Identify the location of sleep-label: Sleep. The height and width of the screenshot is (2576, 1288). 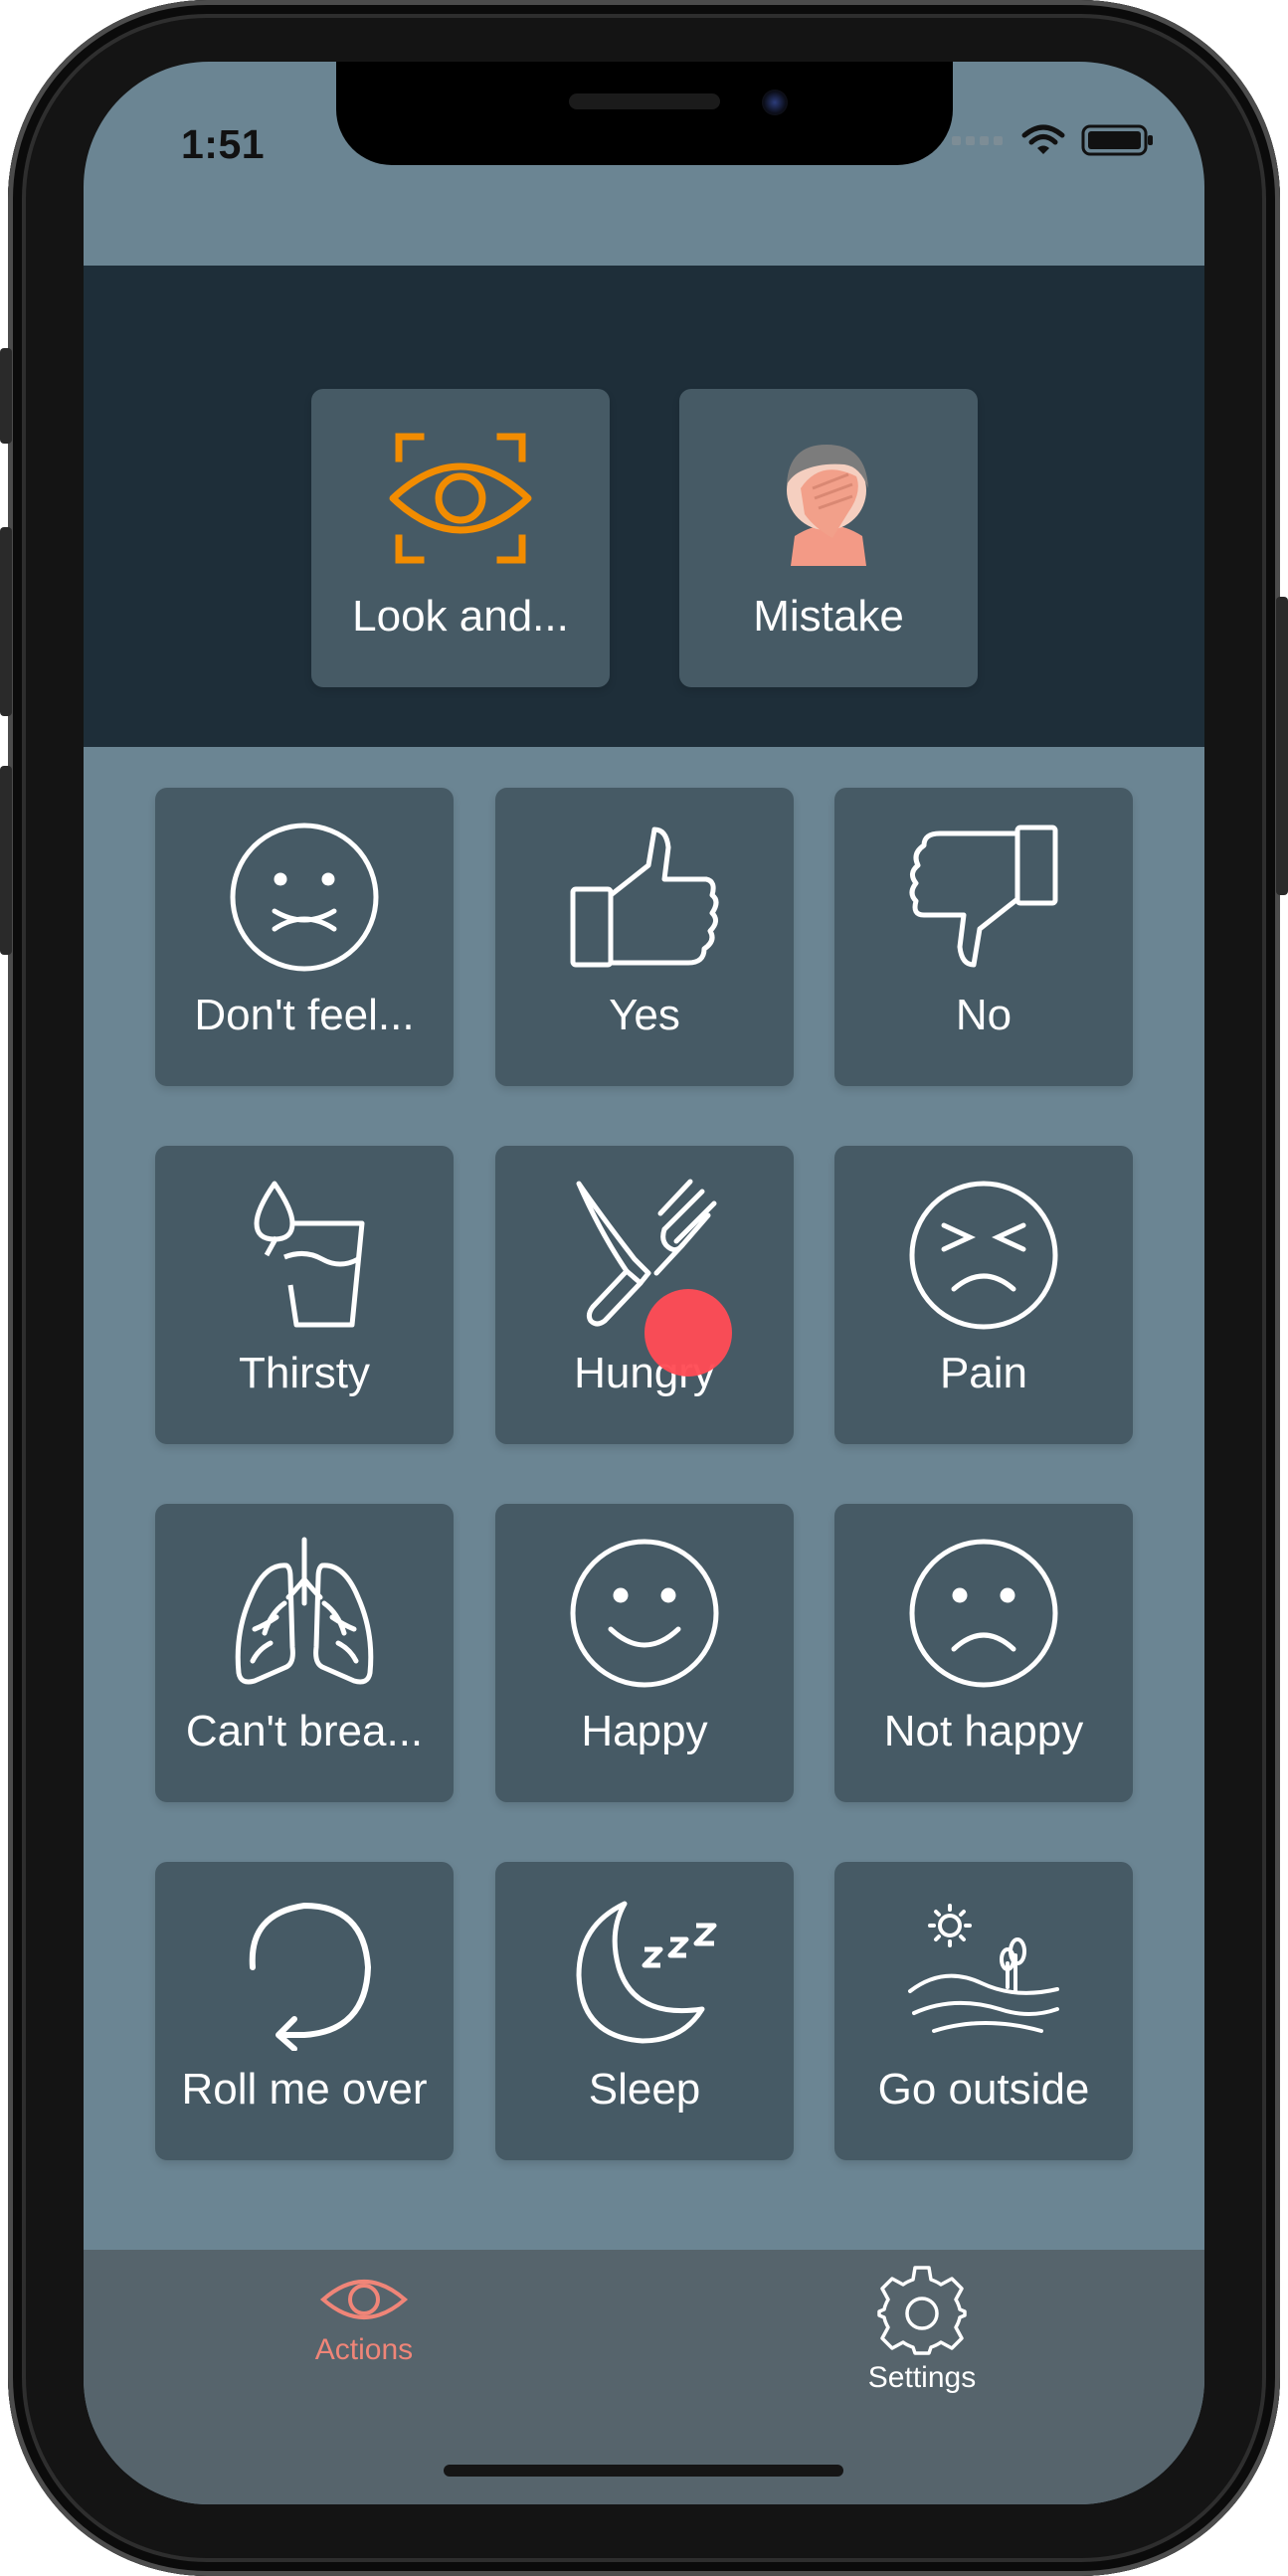
(644, 2089).